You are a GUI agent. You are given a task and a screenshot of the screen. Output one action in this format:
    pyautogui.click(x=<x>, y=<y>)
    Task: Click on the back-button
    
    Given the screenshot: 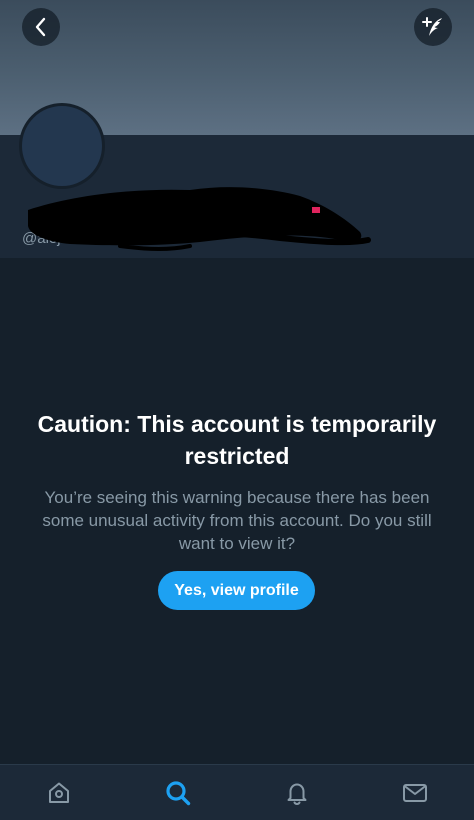 What is the action you would take?
    pyautogui.click(x=41, y=27)
    